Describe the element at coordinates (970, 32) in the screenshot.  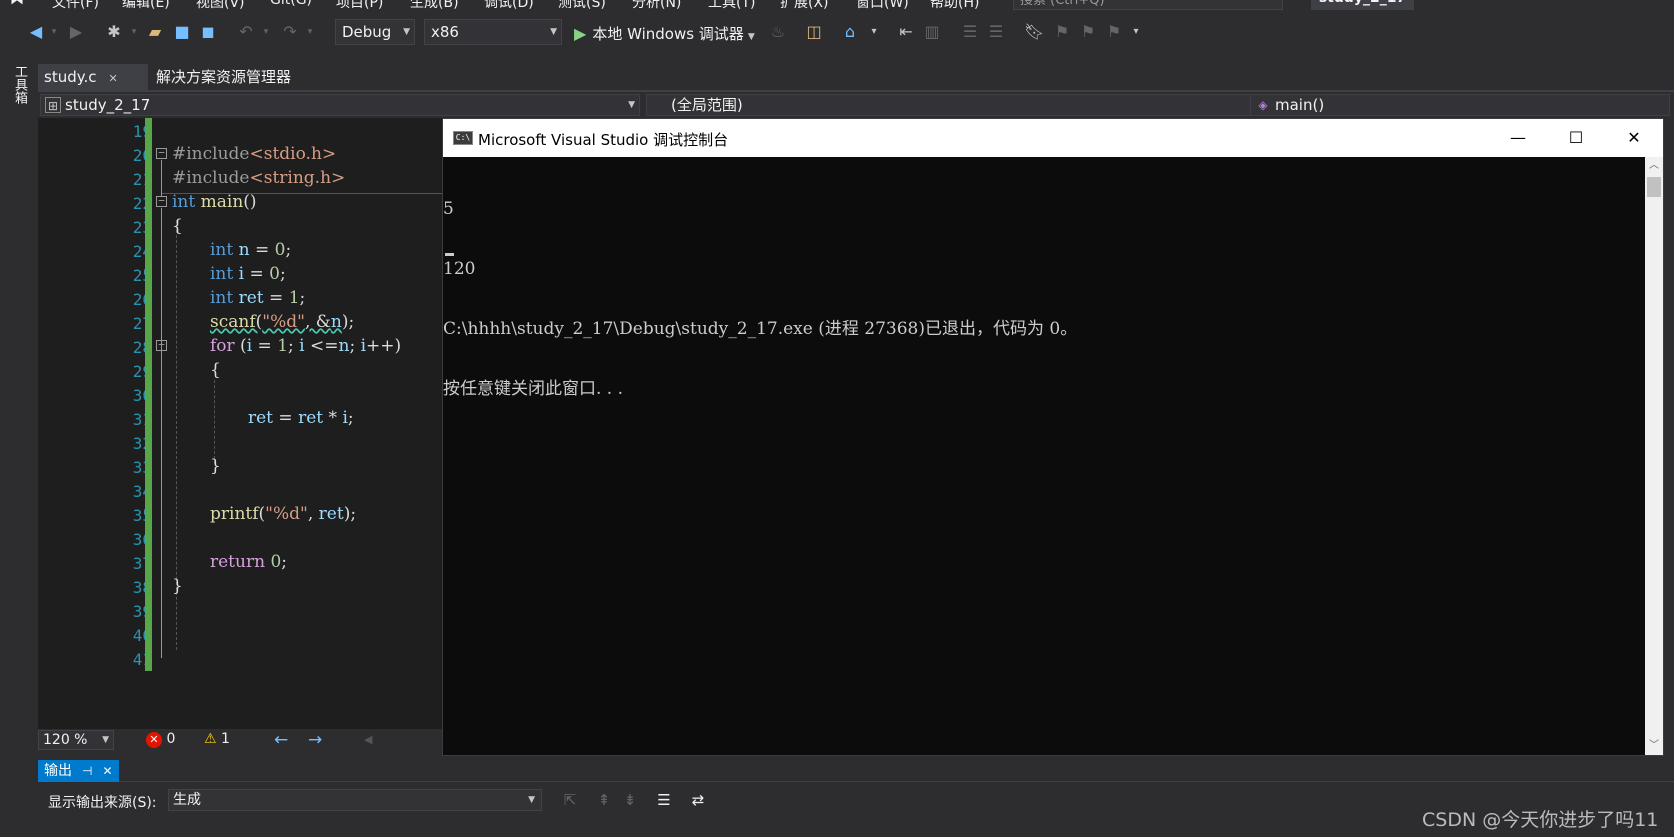
I see `outdent-icon: ☰` at that location.